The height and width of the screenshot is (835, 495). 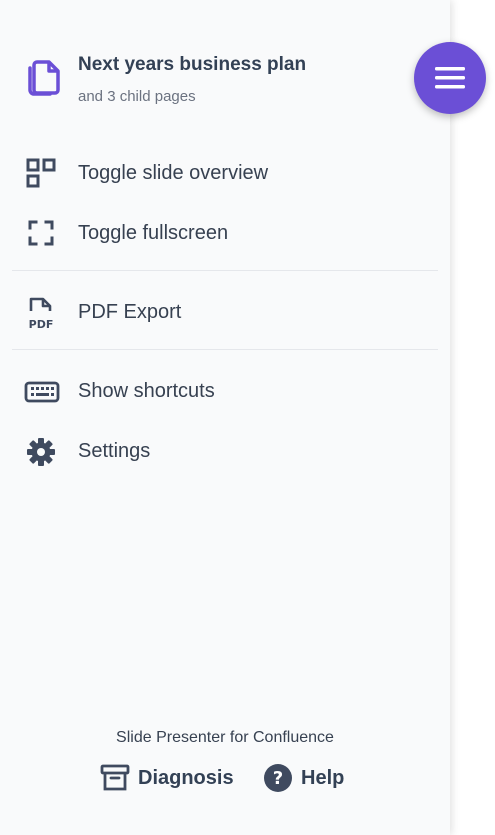 I want to click on diagnosis-label: Diagnosis, so click(x=186, y=778).